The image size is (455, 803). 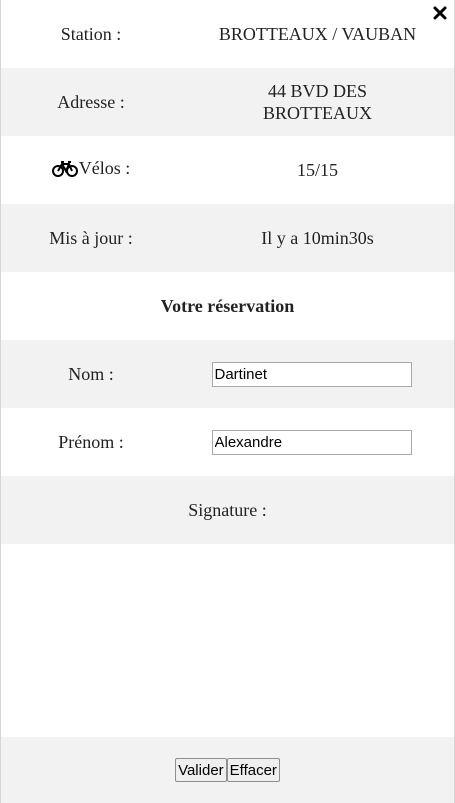 I want to click on bikes-label-cell: Vélos :, so click(x=91, y=170).